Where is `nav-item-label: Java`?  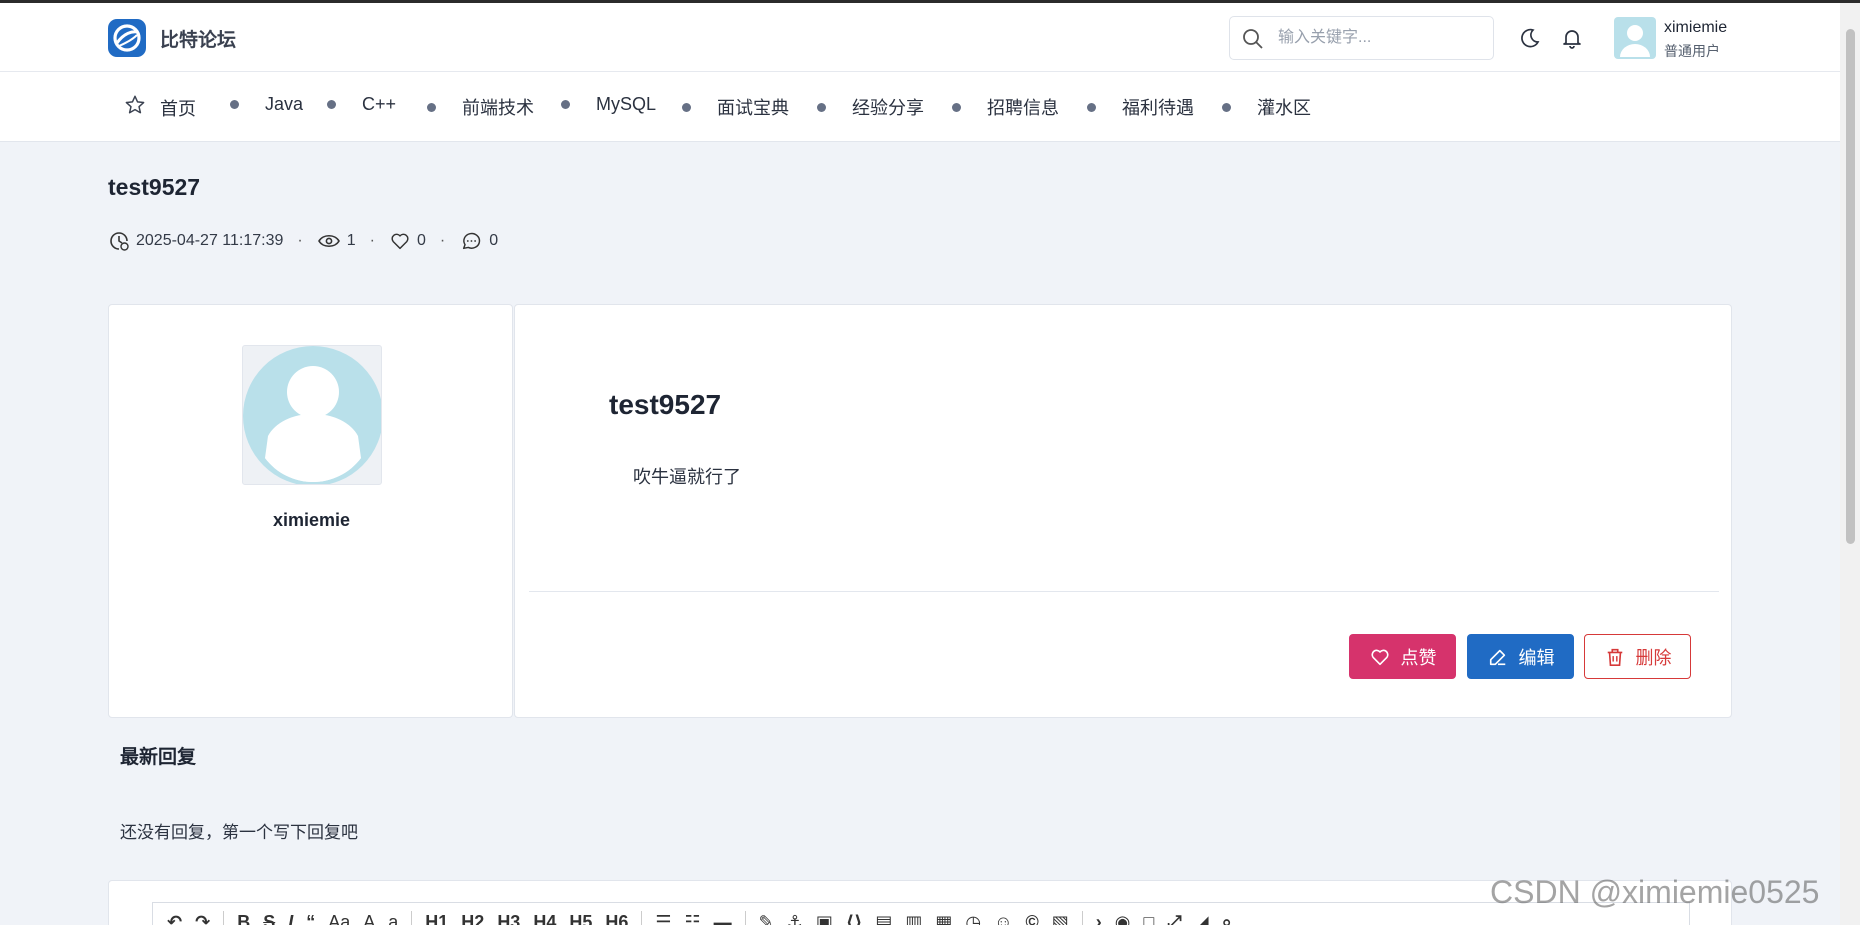 nav-item-label: Java is located at coordinates (284, 104).